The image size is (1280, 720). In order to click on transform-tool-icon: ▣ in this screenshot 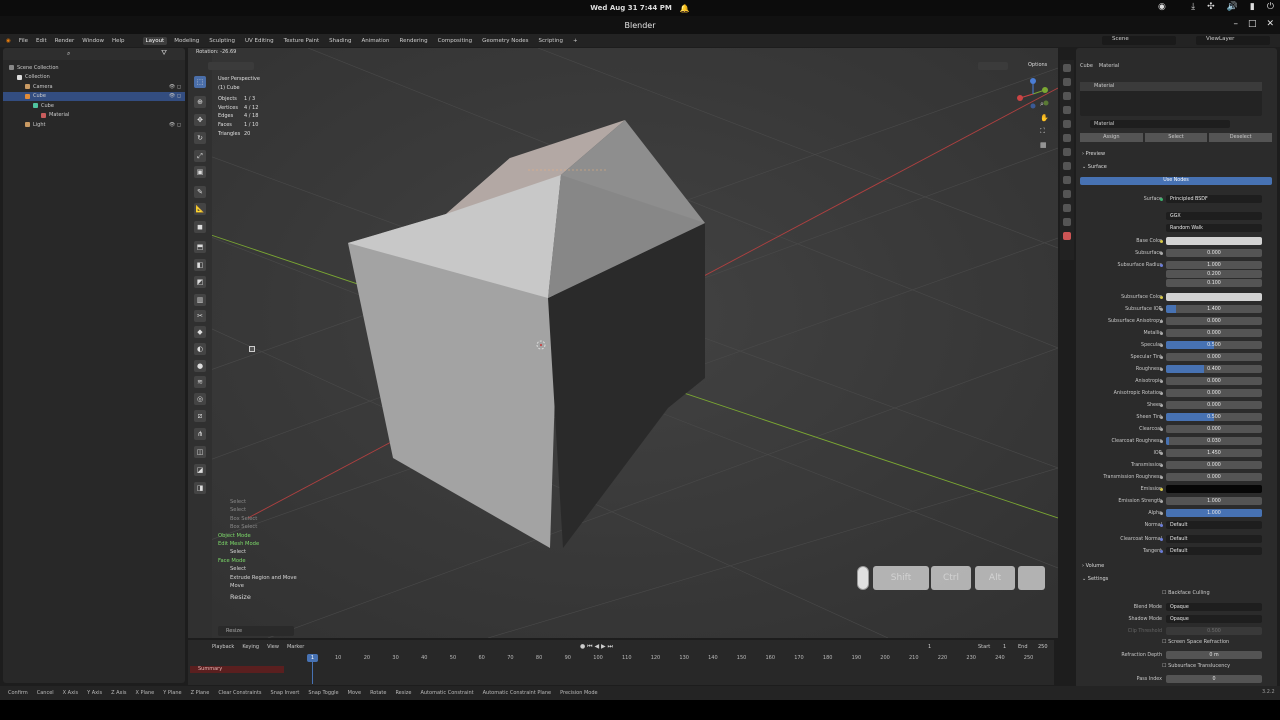, I will do `click(200, 172)`.